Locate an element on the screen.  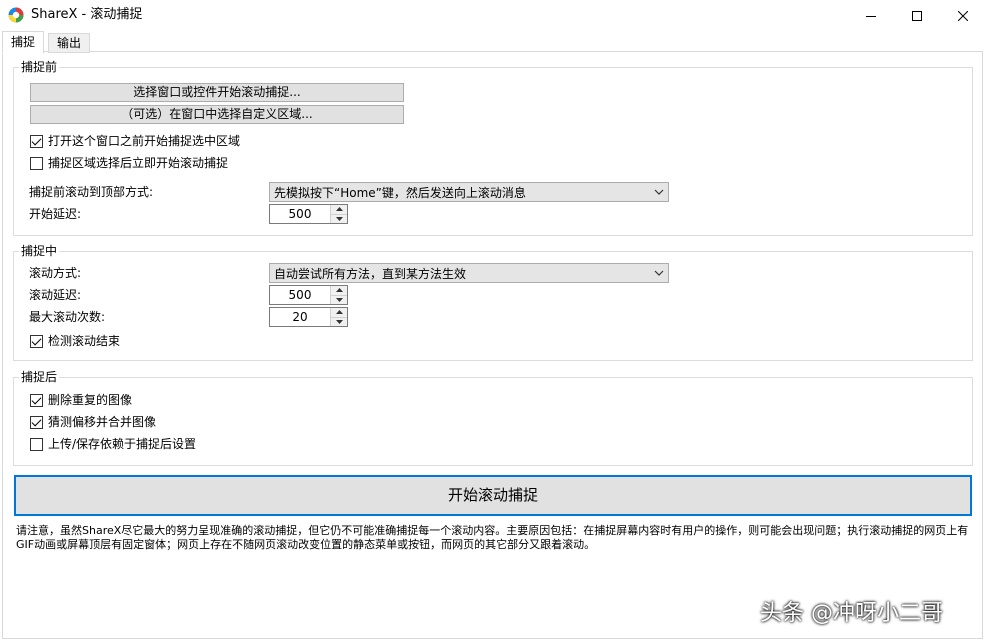
checkbox-guess-offset-merge: 猜测偏移并合并图像 is located at coordinates (93, 422).